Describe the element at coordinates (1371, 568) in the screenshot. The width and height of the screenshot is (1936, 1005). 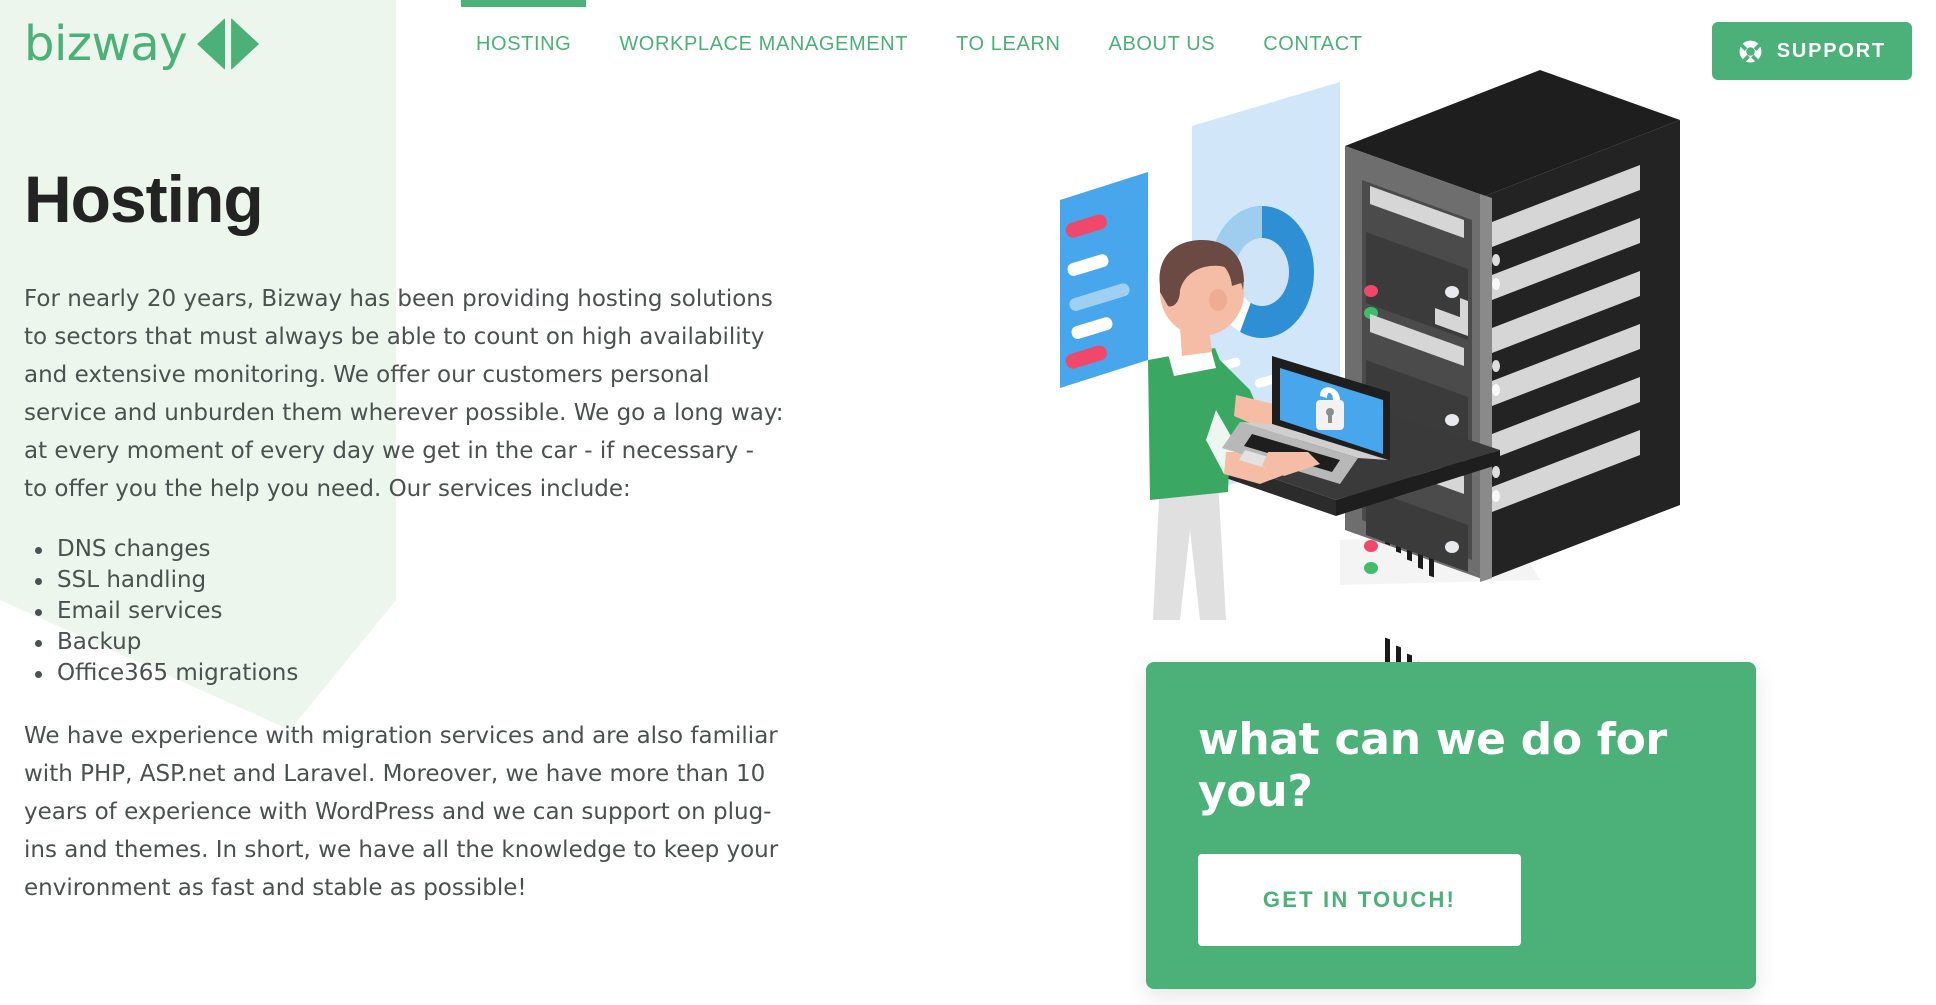
I see `status-led-green` at that location.